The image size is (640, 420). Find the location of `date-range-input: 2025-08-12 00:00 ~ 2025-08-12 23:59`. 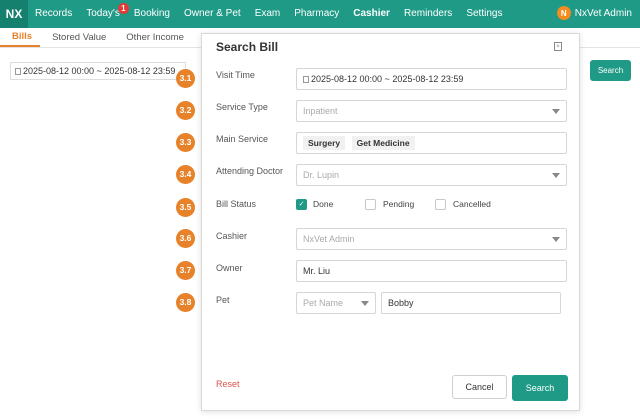

date-range-input: 2025-08-12 00:00 ~ 2025-08-12 23:59 is located at coordinates (98, 71).